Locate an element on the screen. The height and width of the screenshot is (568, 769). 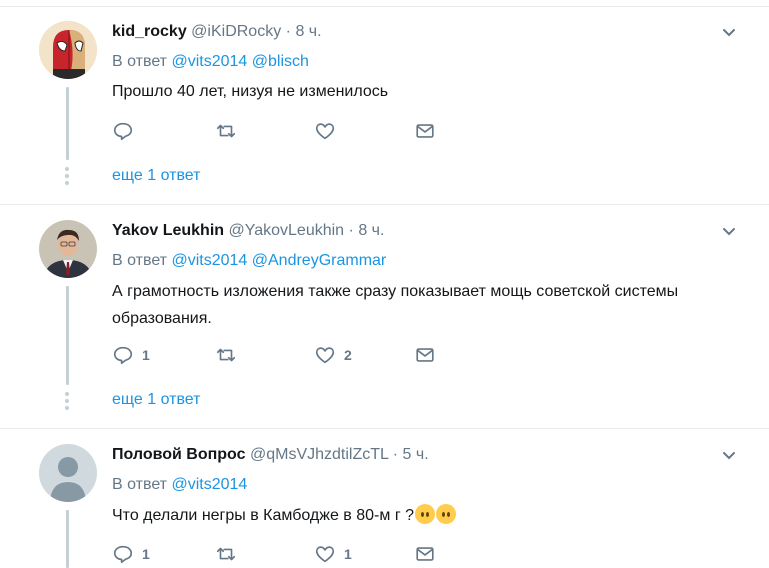
tweet-text-content: Что делали негры в Камбодже в 80-м г ? is located at coordinates (263, 515).